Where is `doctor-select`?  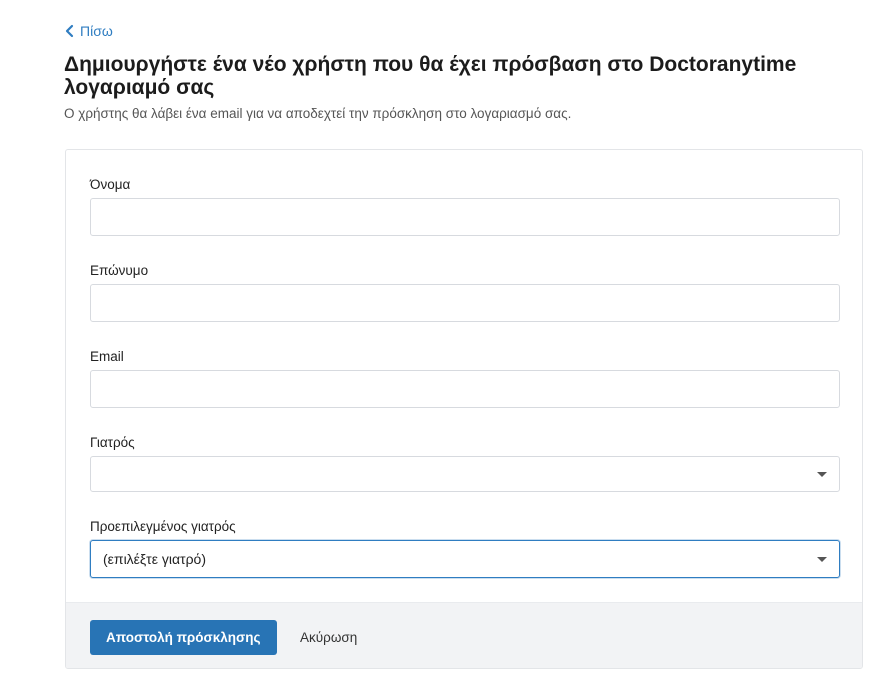
doctor-select is located at coordinates (465, 474).